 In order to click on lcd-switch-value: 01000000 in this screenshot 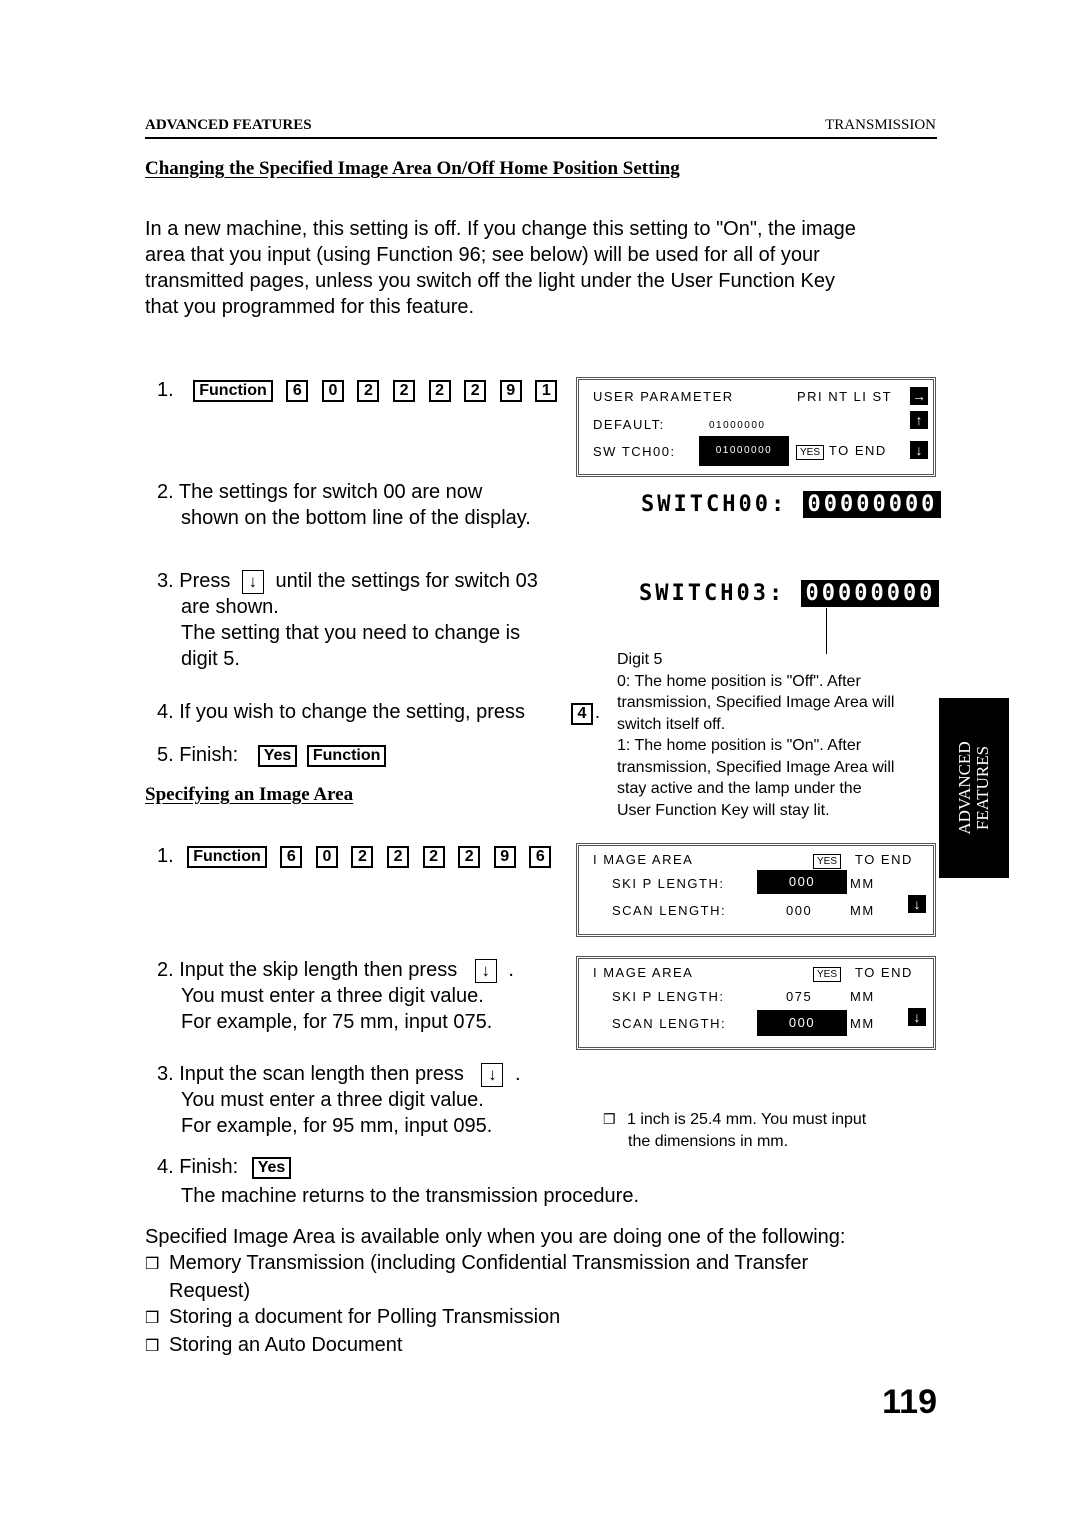, I will do `click(744, 451)`.